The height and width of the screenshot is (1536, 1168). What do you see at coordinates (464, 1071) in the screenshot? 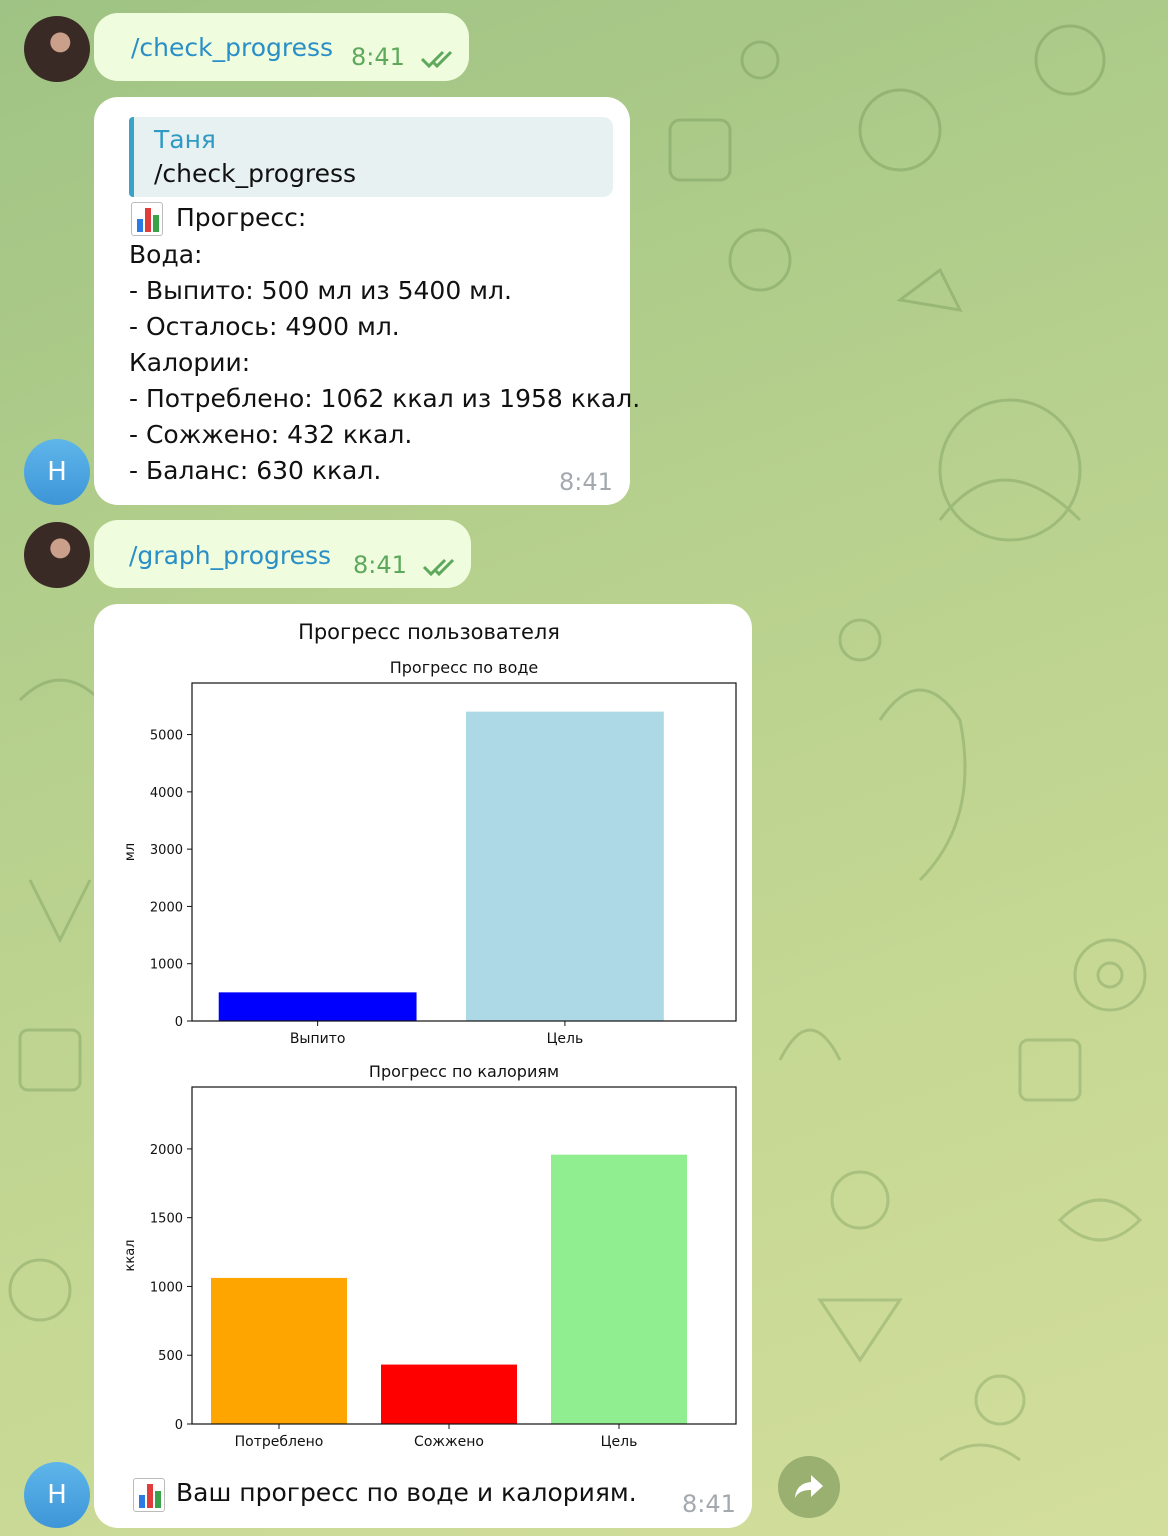
I see `chart-title: Прогресс по калориям` at bounding box center [464, 1071].